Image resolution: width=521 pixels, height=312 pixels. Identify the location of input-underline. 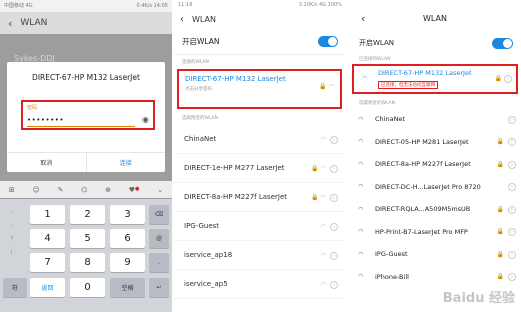
(81, 126).